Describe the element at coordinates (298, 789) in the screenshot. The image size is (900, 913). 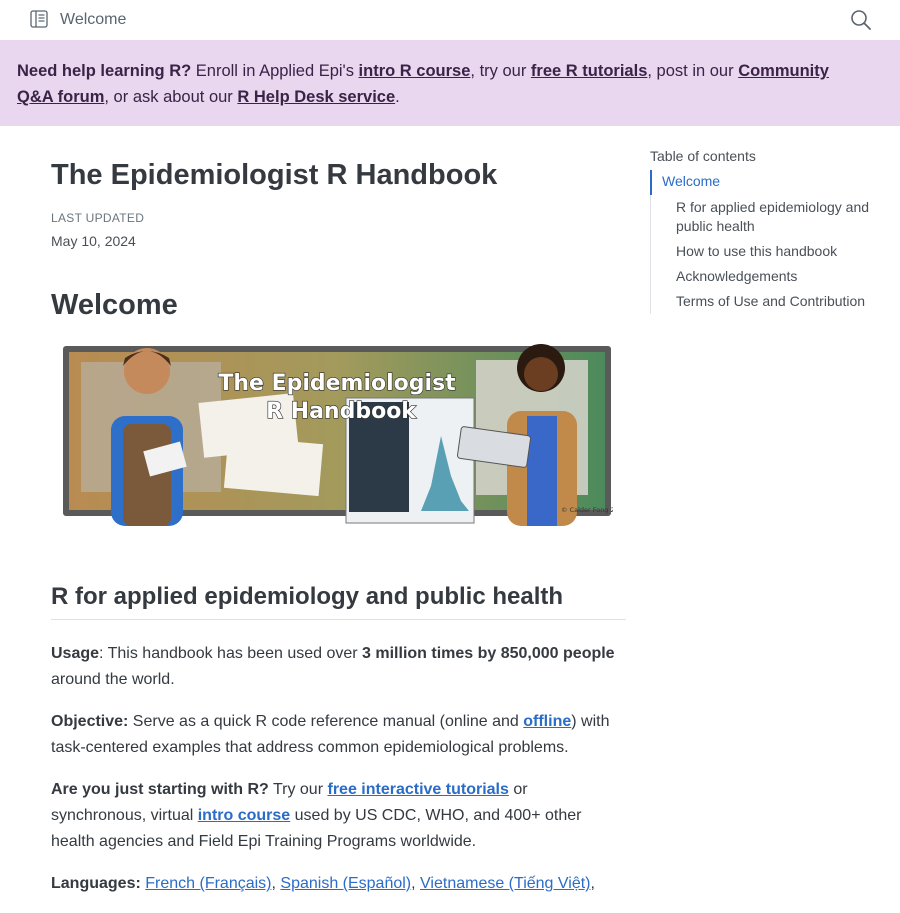
I see `start-text: Try our` at that location.